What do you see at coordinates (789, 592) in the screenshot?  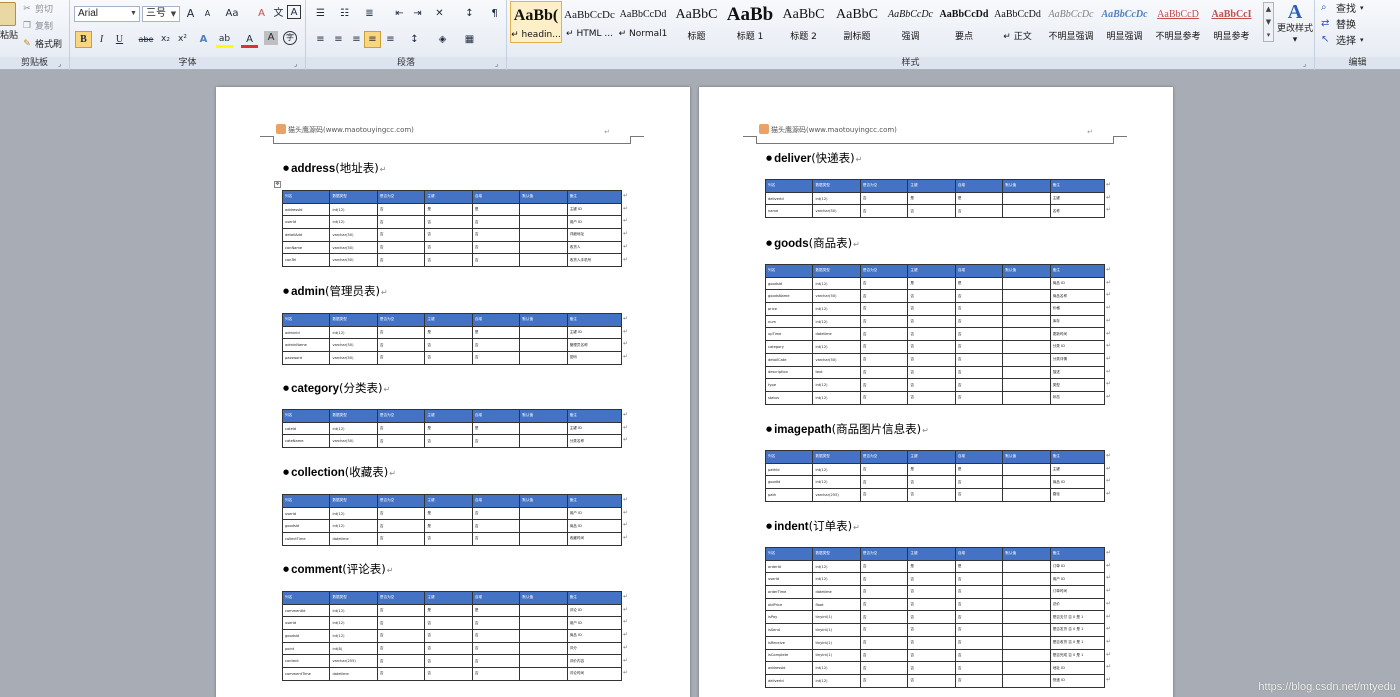 I see `table-cell: orderTime` at bounding box center [789, 592].